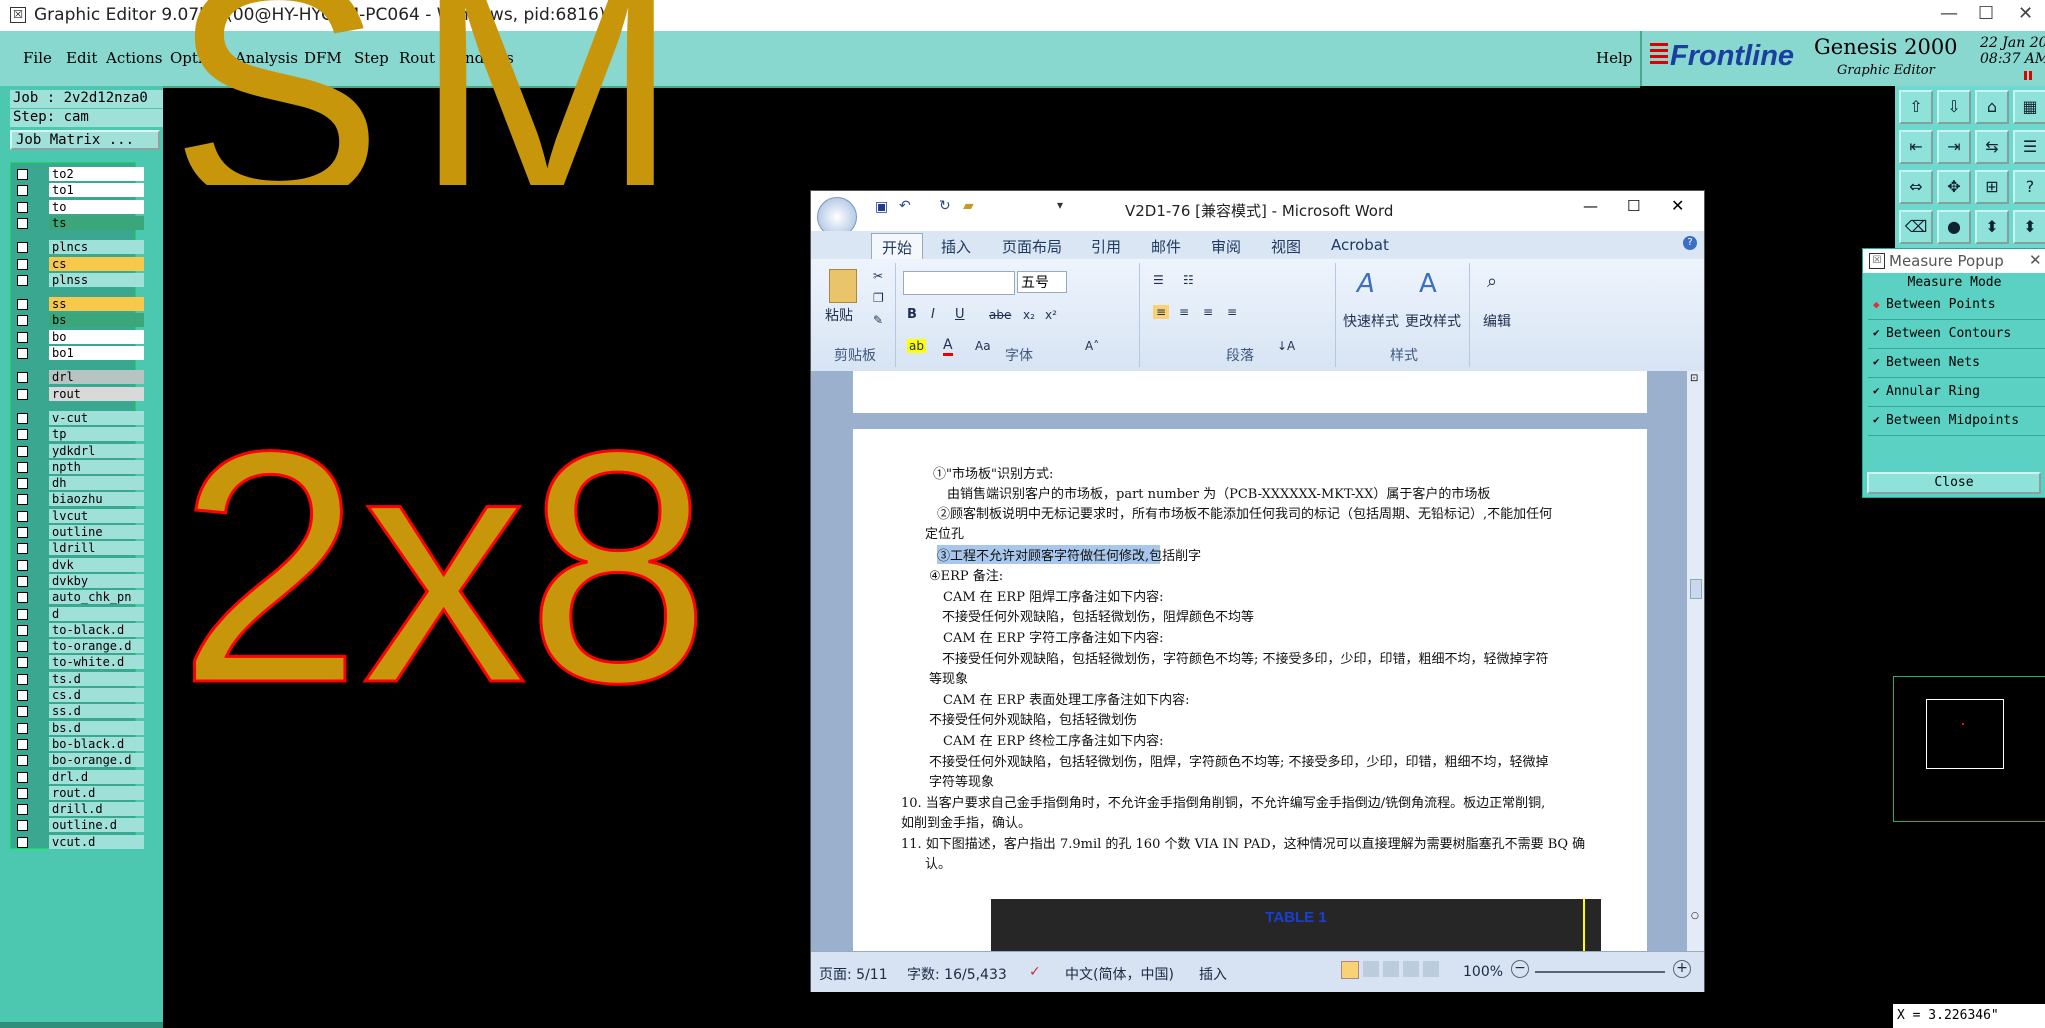 The width and height of the screenshot is (2045, 1028). Describe the element at coordinates (905, 206) in the screenshot. I see `undo-icon: ↶` at that location.